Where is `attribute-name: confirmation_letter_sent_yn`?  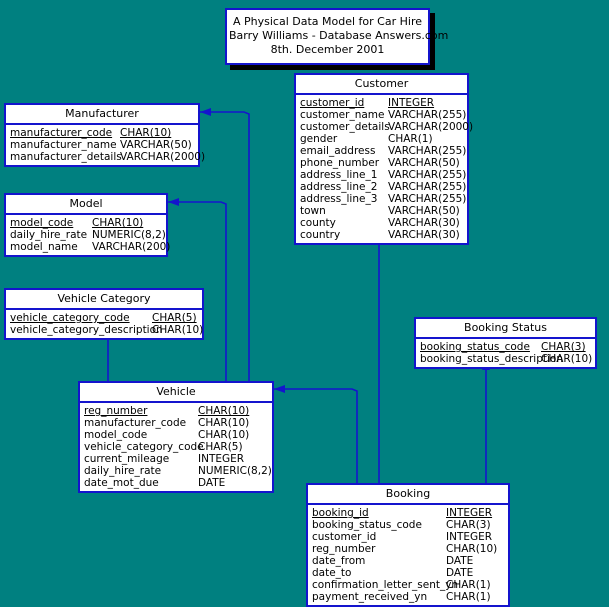 attribute-name: confirmation_letter_sent_yn is located at coordinates (385, 585).